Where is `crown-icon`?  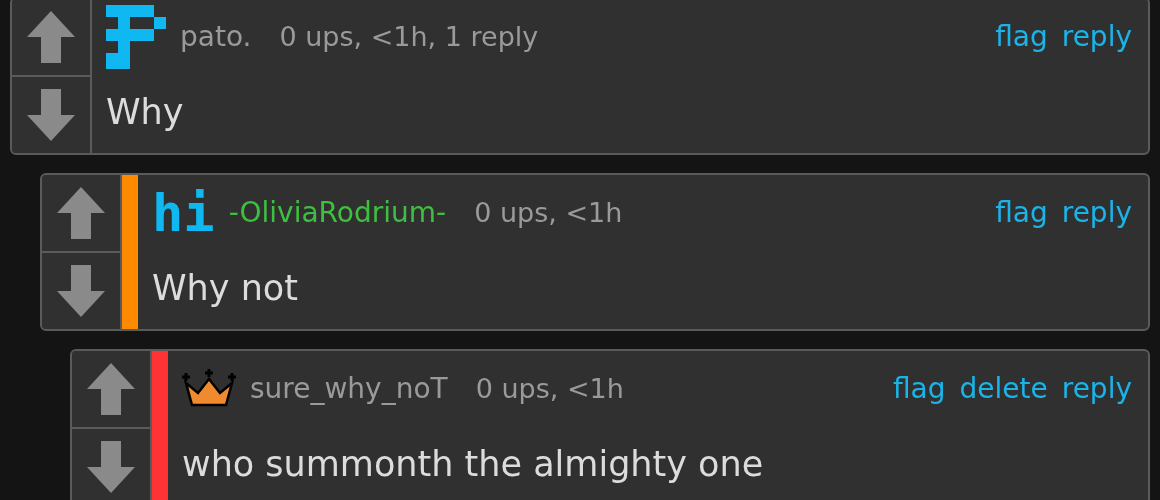 crown-icon is located at coordinates (209, 388).